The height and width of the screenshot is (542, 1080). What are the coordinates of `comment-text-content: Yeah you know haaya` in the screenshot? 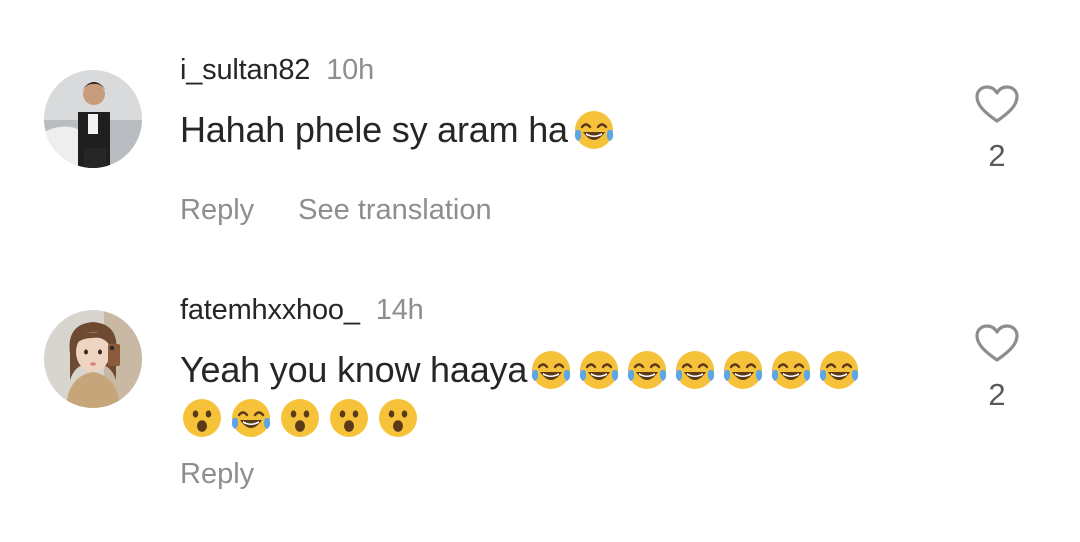 It's located at (354, 369).